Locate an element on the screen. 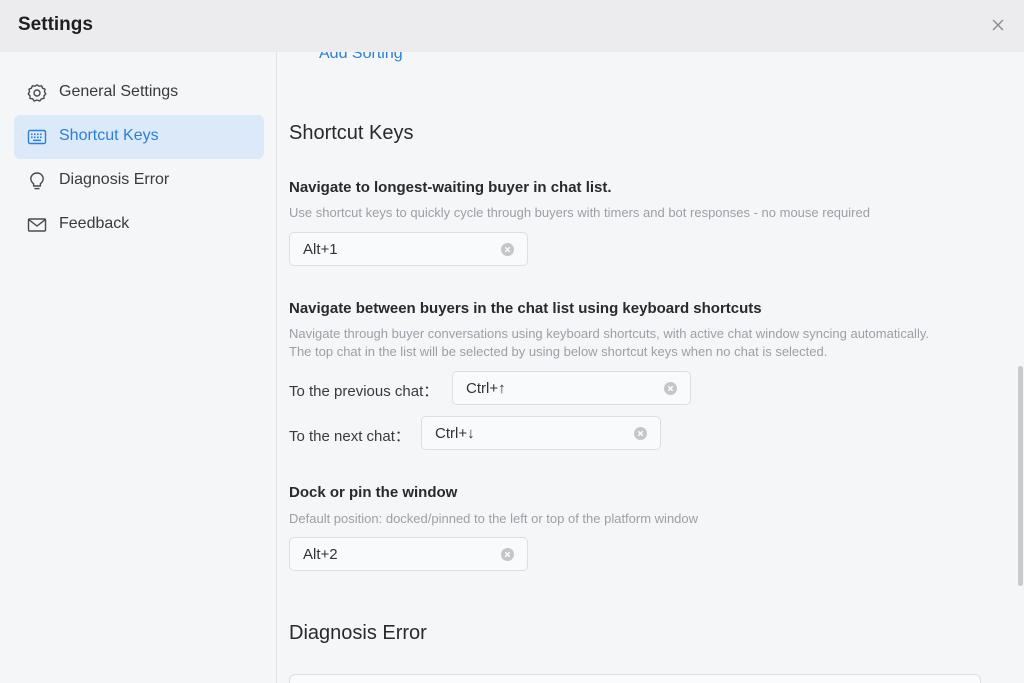 The image size is (1024, 683). section-title-shortcut-keys: Shortcut Keys is located at coordinates (351, 133).